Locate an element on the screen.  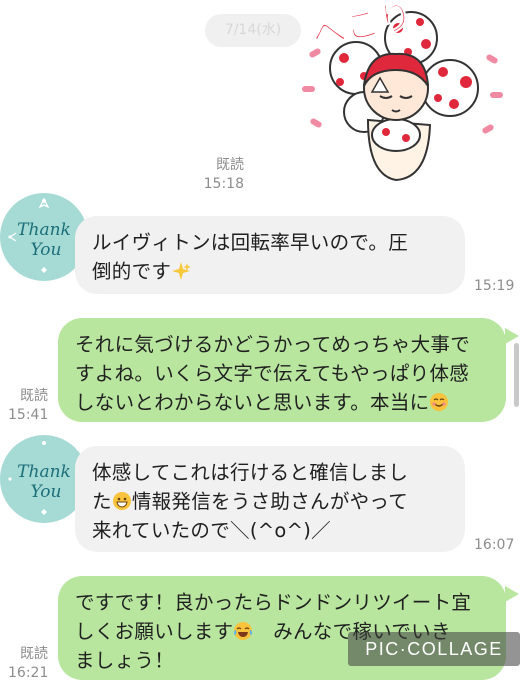
message-line: 来れていたので＼(^o^)／ is located at coordinates (211, 530).